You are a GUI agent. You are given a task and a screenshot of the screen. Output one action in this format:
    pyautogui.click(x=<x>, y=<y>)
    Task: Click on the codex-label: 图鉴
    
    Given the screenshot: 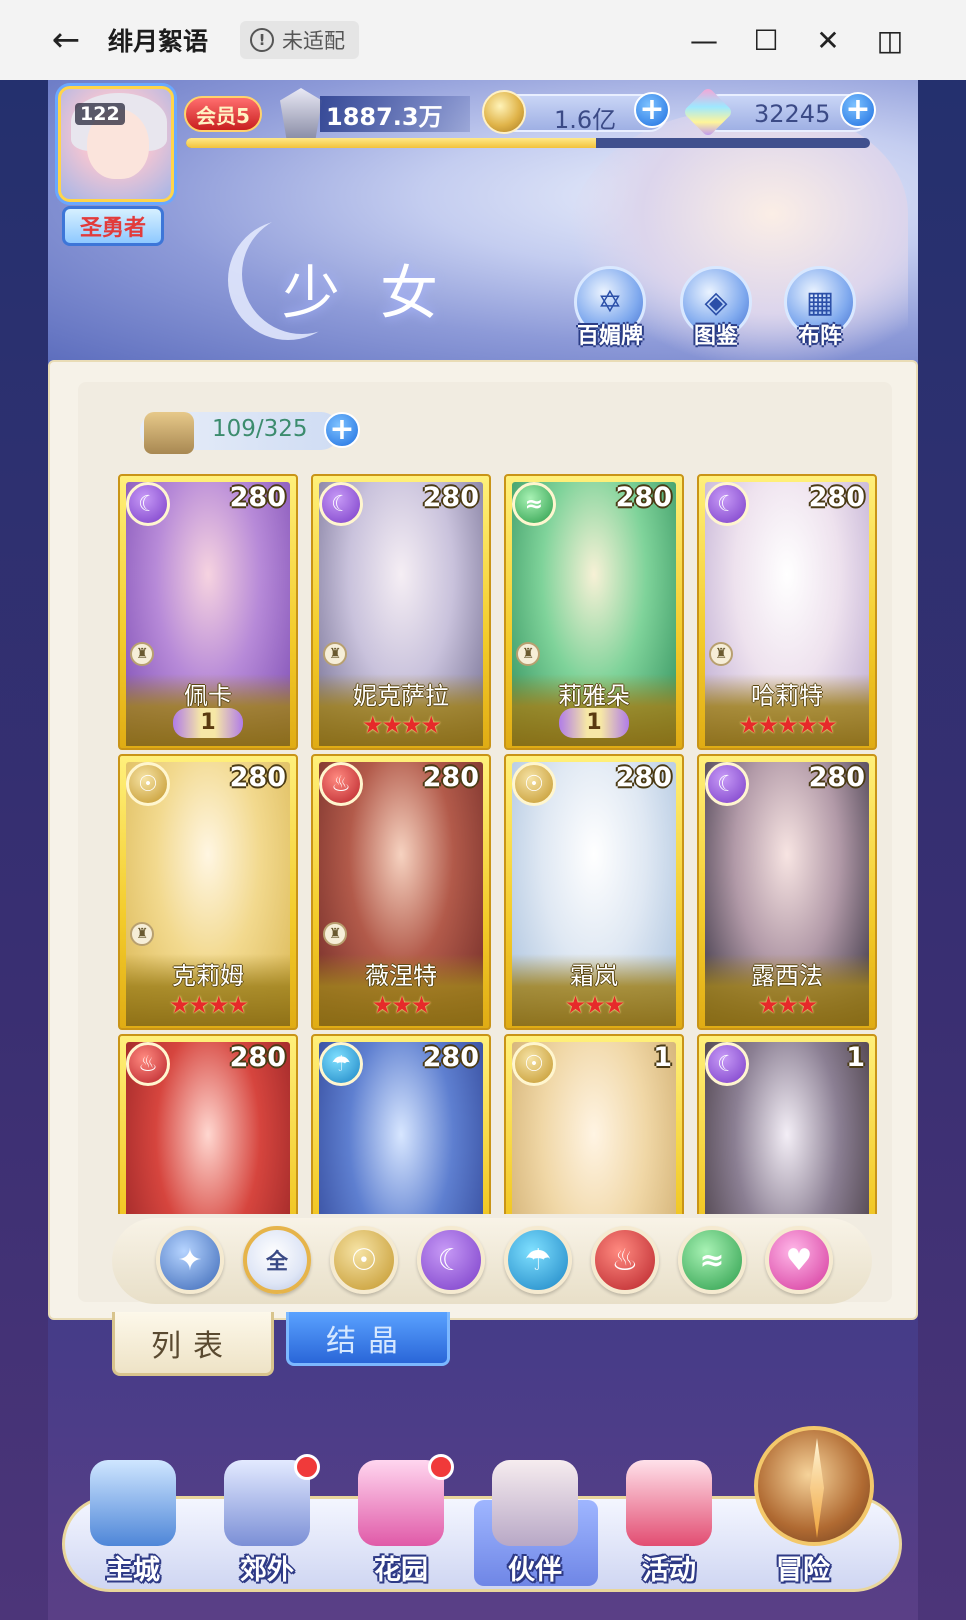 What is the action you would take?
    pyautogui.click(x=715, y=336)
    